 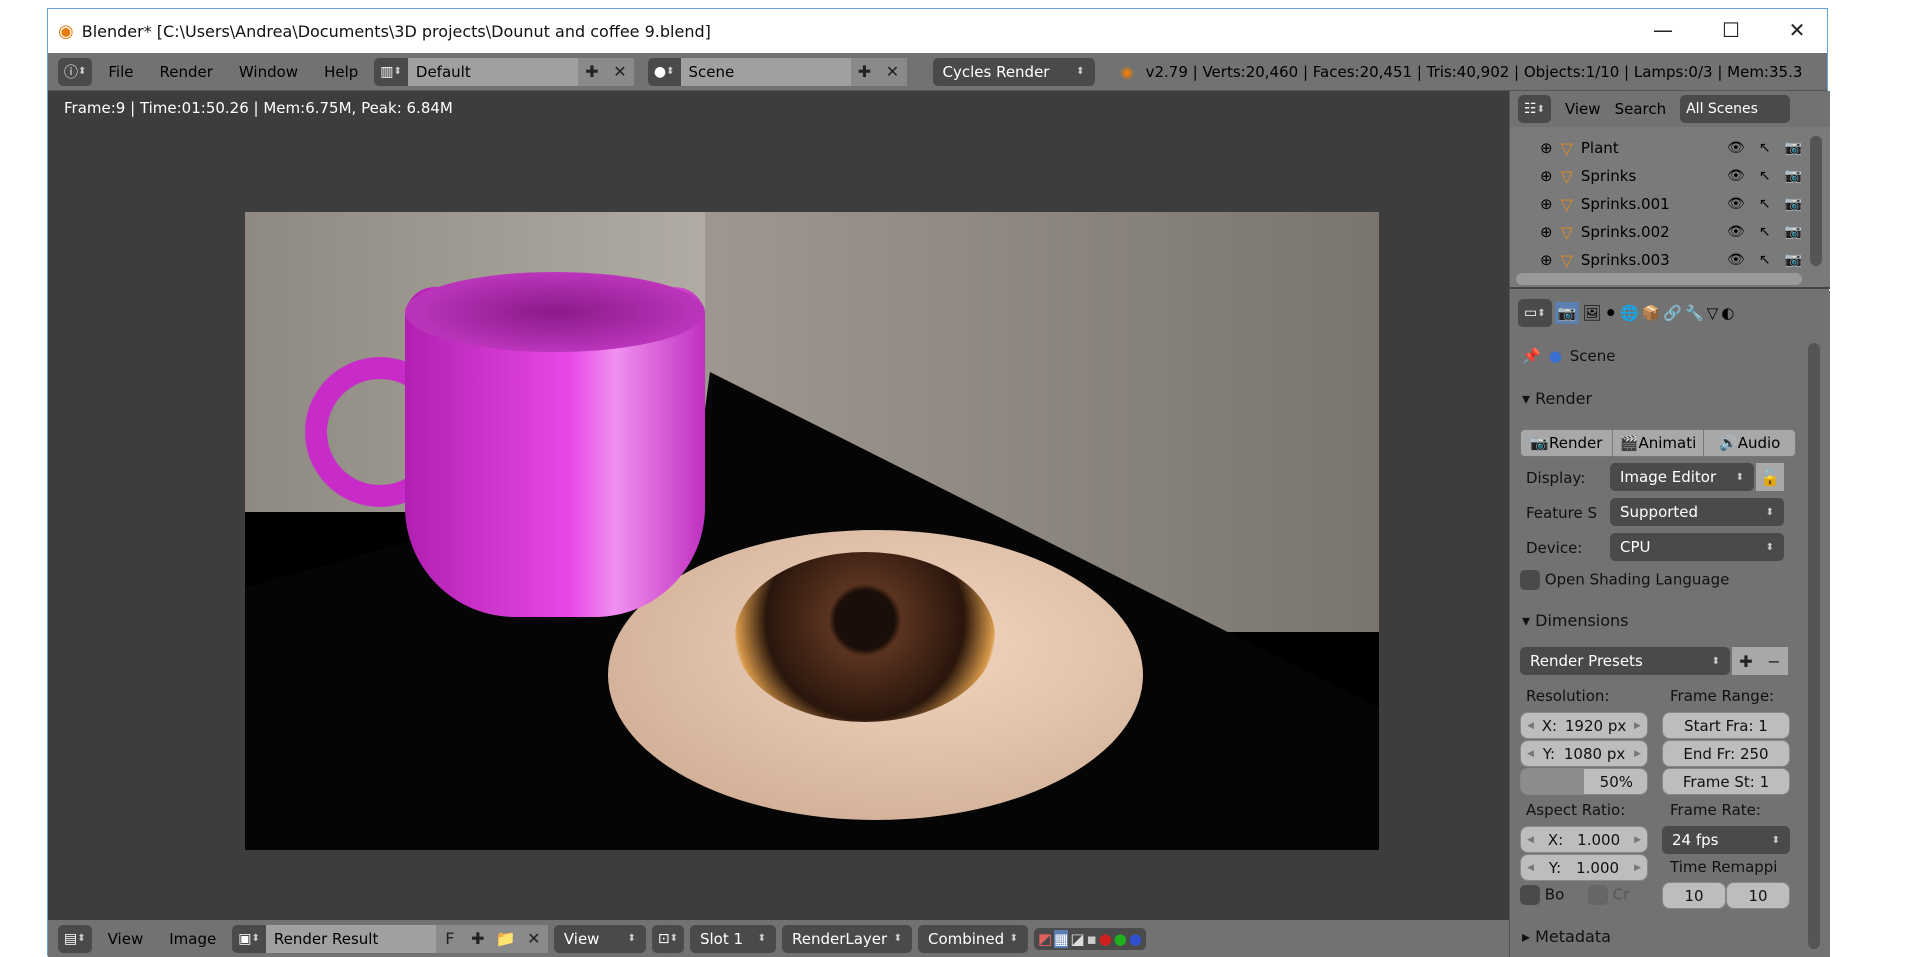 I want to click on border-checkbox: Bo, so click(x=1542, y=895).